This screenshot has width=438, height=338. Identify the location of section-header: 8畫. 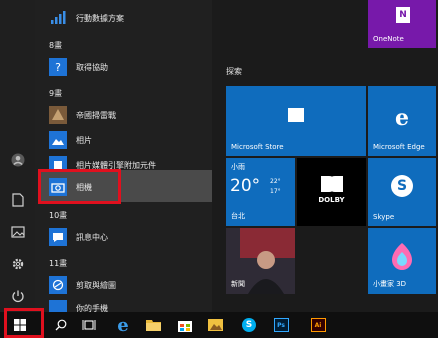
(55, 45).